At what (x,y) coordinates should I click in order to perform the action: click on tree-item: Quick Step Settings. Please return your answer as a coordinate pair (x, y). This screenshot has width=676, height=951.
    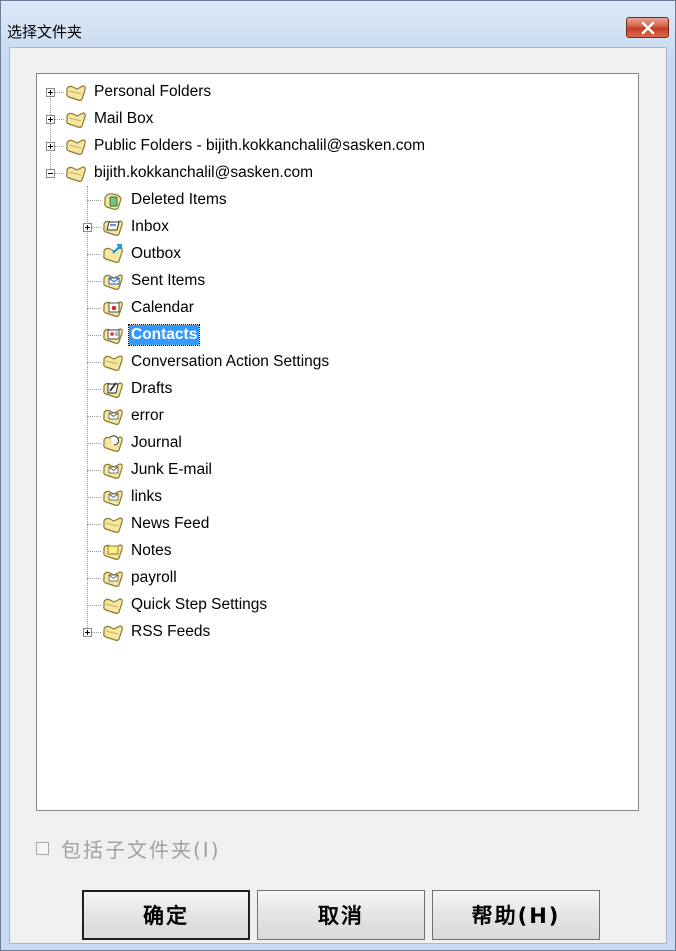
    Looking at the image, I should click on (185, 604).